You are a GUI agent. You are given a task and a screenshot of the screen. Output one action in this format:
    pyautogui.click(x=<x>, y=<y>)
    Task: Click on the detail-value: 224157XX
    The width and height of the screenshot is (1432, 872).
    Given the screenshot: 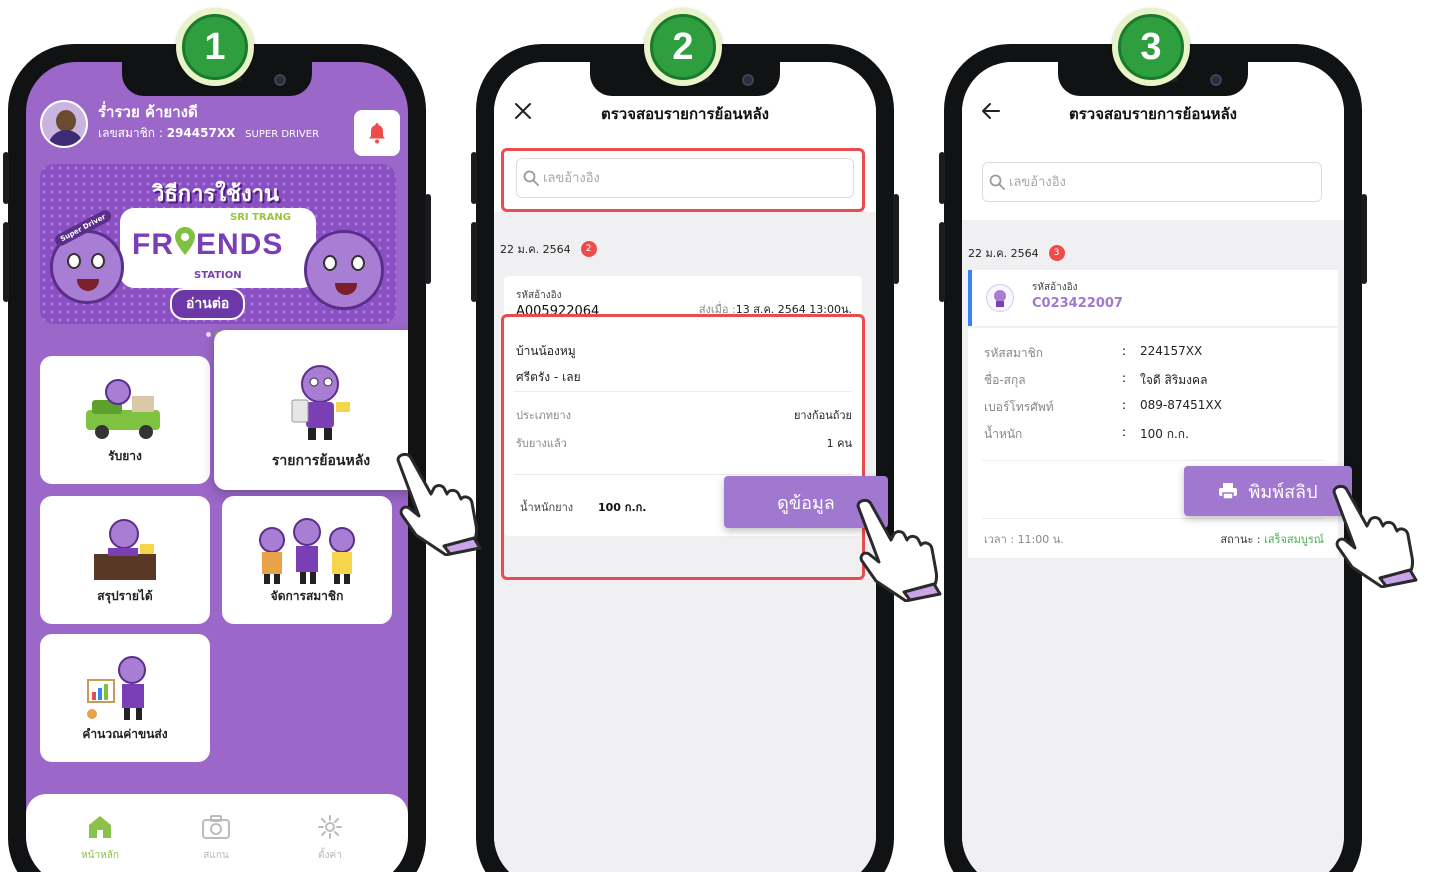 What is the action you would take?
    pyautogui.click(x=1171, y=351)
    